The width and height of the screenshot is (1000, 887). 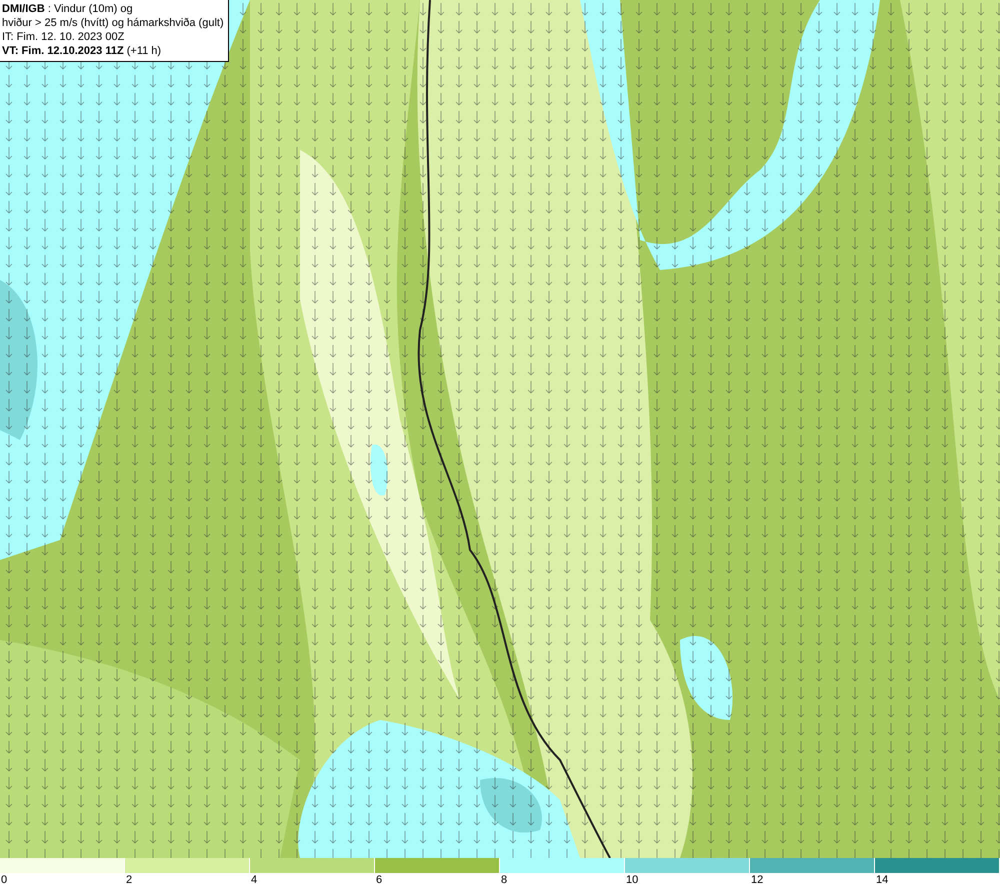 What do you see at coordinates (882, 880) in the screenshot?
I see `scale-label: 14` at bounding box center [882, 880].